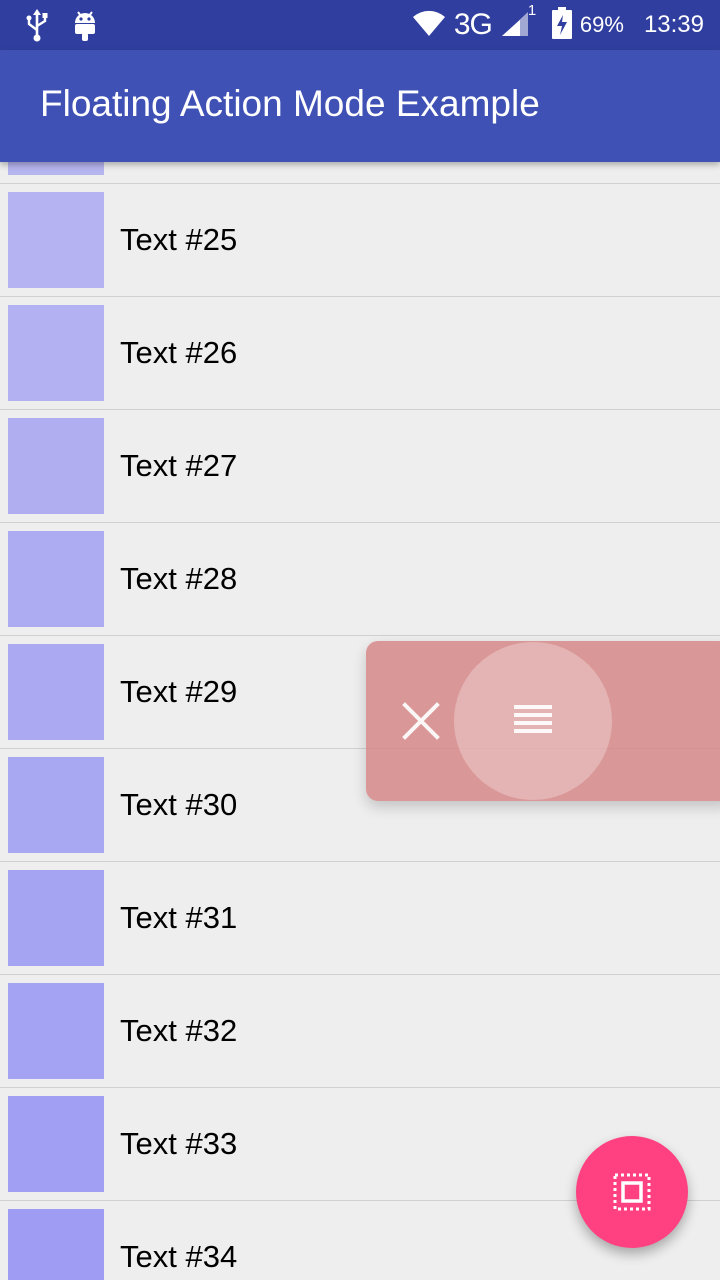 This screenshot has height=1280, width=720. I want to click on item-label: Text #32, so click(179, 1030).